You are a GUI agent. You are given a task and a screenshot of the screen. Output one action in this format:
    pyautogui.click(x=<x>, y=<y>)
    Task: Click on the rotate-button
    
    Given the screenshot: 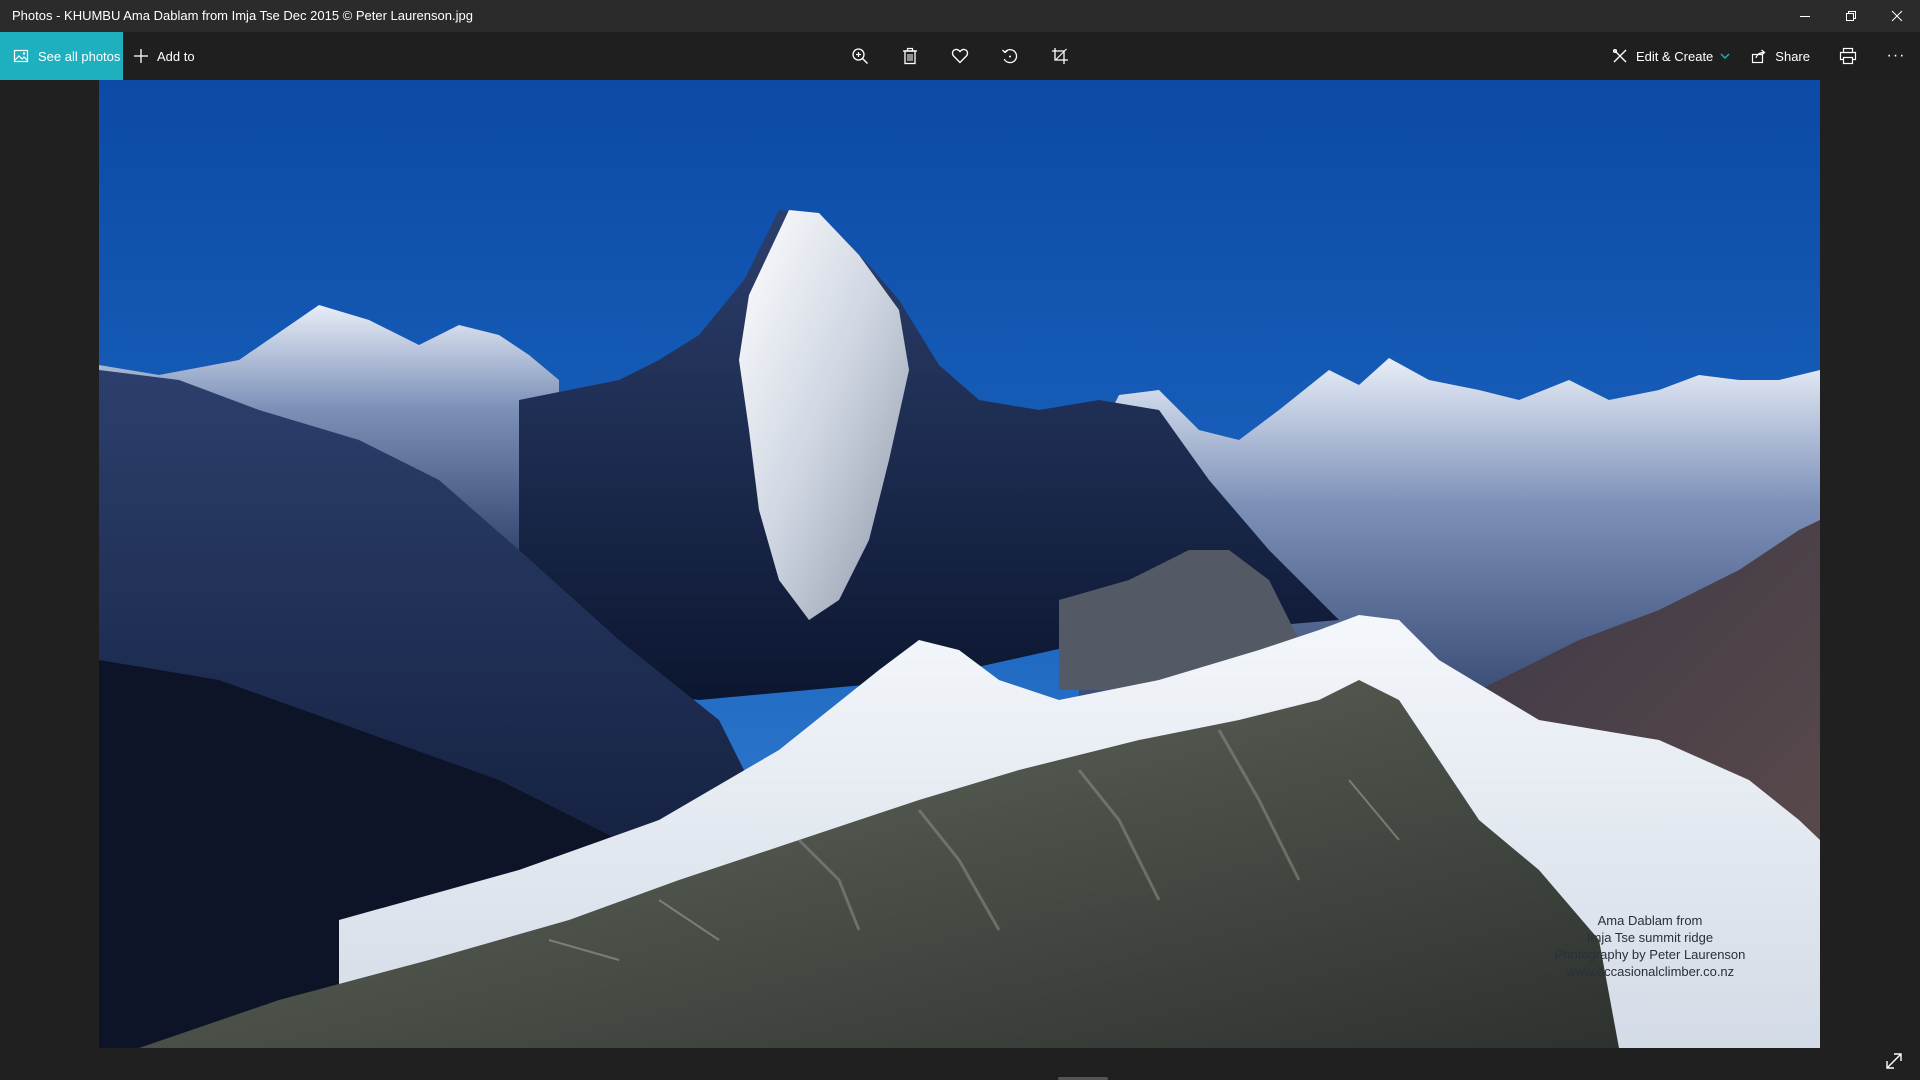 What is the action you would take?
    pyautogui.click(x=1010, y=56)
    